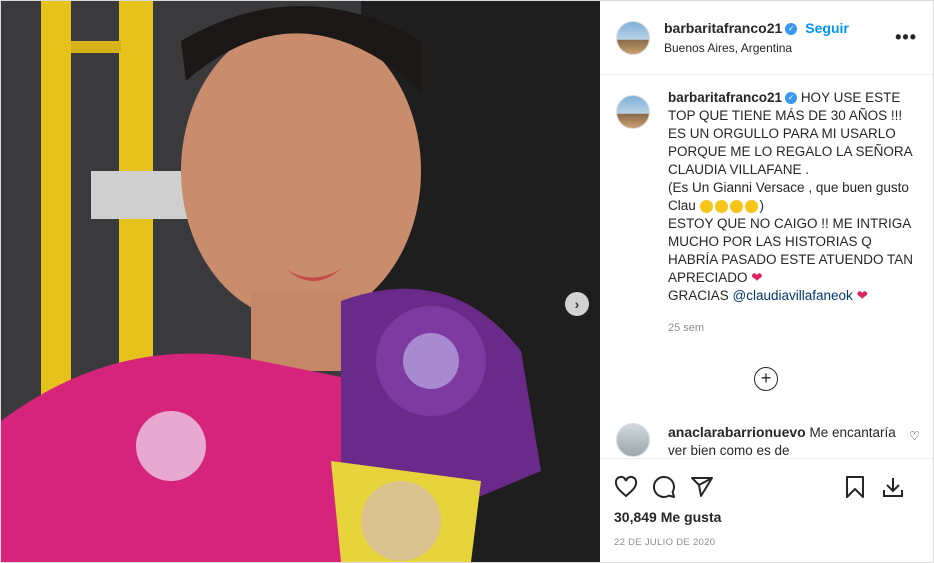 This screenshot has width=934, height=563. Describe the element at coordinates (792, 328) in the screenshot. I see `caption-time: 25 sem` at that location.